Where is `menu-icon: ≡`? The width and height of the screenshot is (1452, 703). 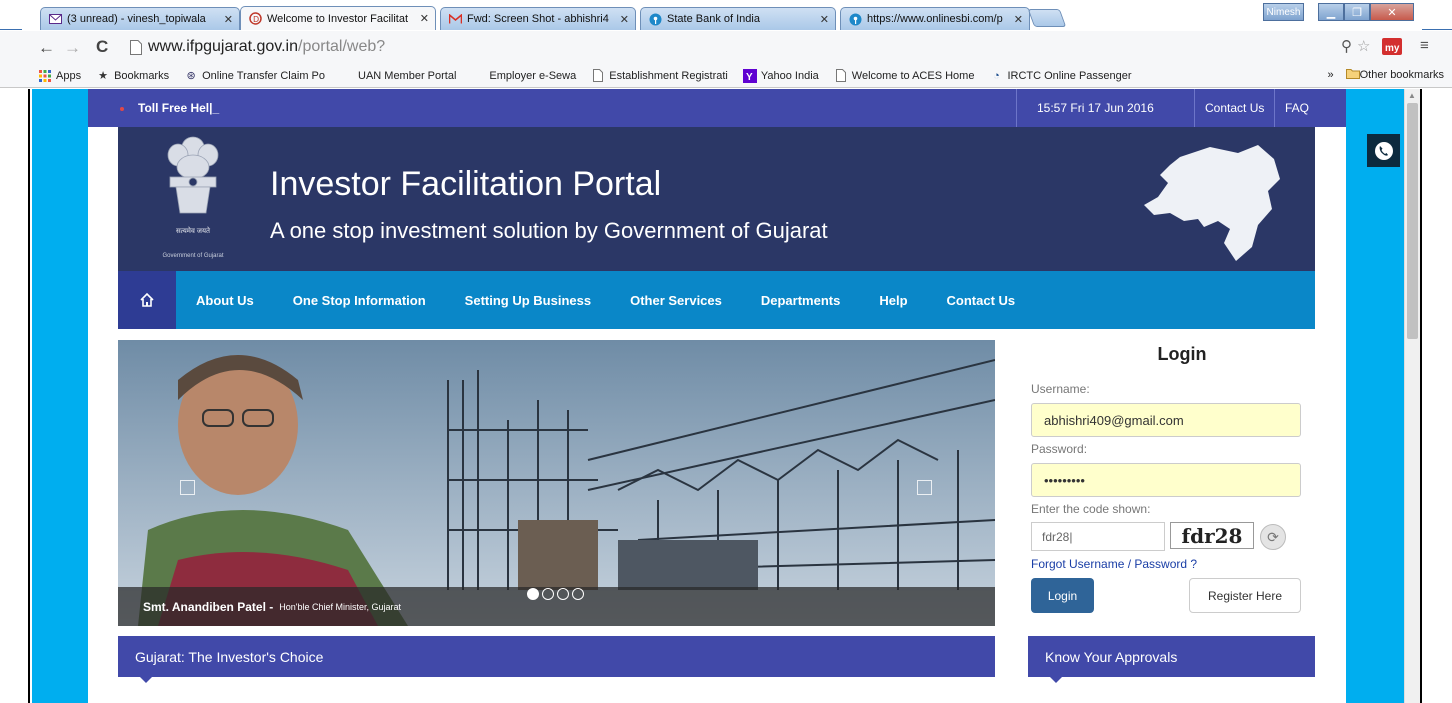
menu-icon: ≡ is located at coordinates (1424, 45).